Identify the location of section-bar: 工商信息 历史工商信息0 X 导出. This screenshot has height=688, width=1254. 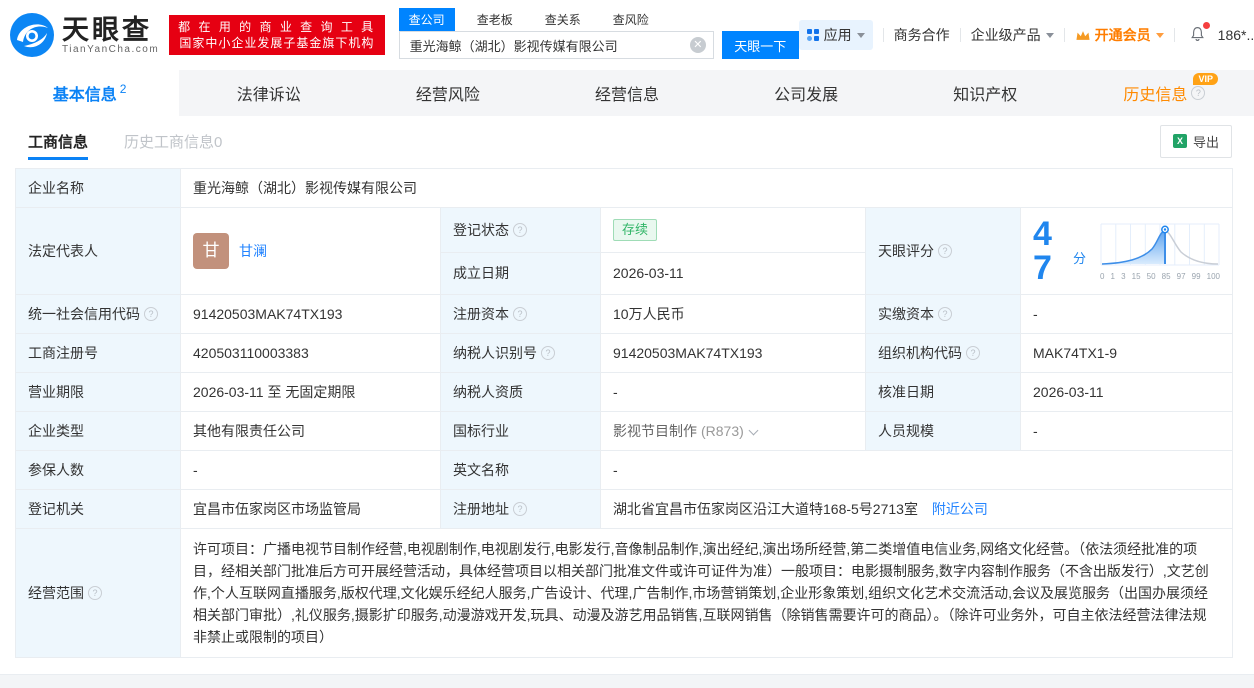
(627, 141).